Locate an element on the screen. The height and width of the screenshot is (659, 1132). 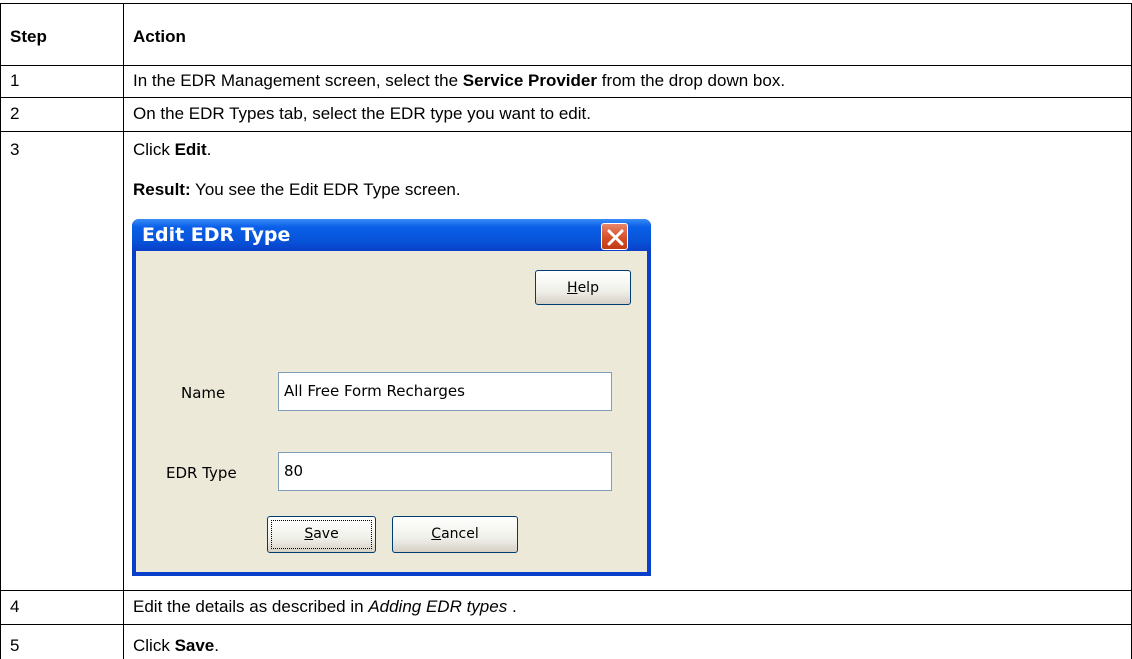
name-field: All Free Form Recharges is located at coordinates (445, 391).